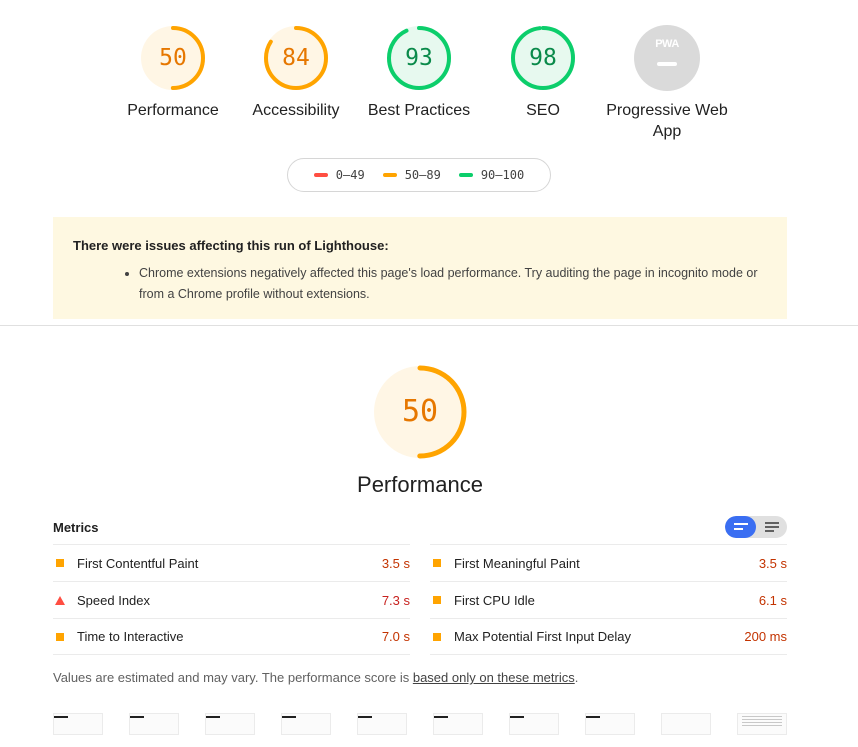 The width and height of the screenshot is (858, 747). Describe the element at coordinates (667, 58) in the screenshot. I see `pwa-badge-circle` at that location.